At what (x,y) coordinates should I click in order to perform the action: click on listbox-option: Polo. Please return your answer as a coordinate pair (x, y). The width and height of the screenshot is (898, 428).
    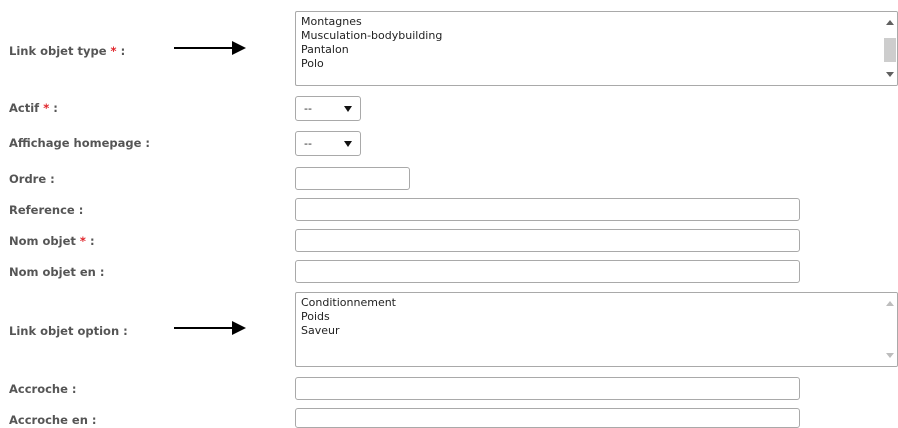
    Looking at the image, I should click on (371, 64).